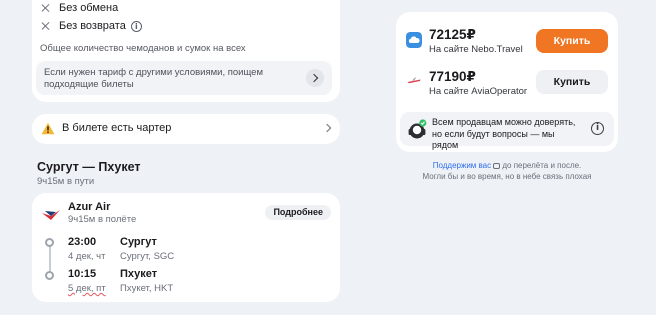 The width and height of the screenshot is (656, 315). Describe the element at coordinates (82, 274) in the screenshot. I see `arrival-time: 10:15` at that location.